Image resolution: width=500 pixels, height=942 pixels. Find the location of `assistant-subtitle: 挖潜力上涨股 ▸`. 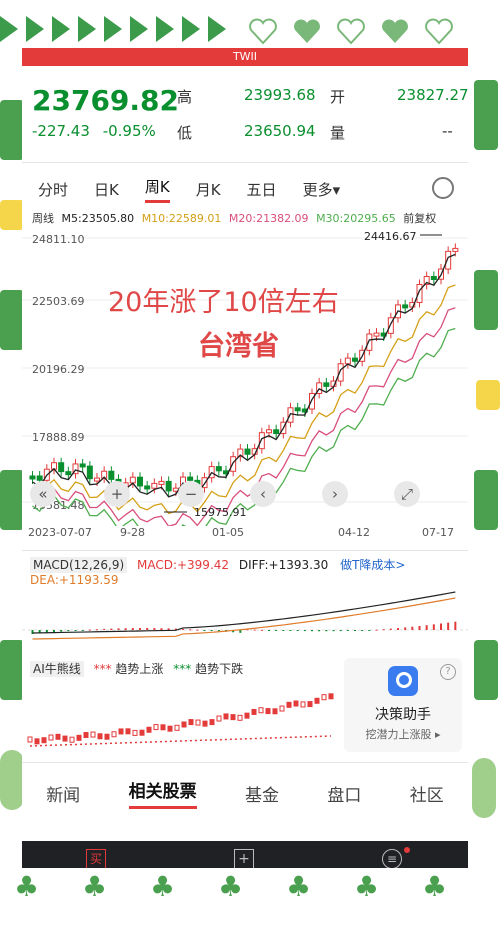

assistant-subtitle: 挖潜力上涨股 ▸ is located at coordinates (403, 734).